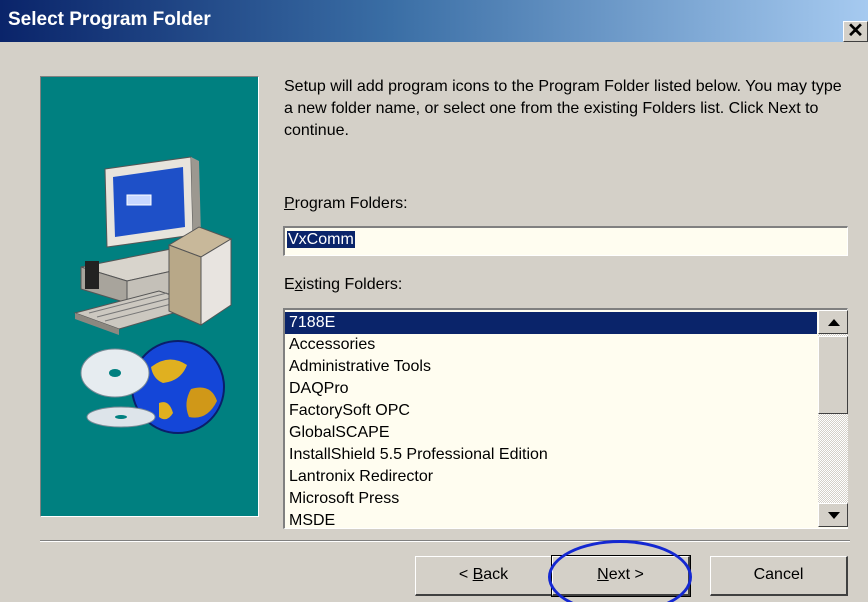 This screenshot has width=868, height=602. Describe the element at coordinates (434, 21) in the screenshot. I see `title-bar: Select Program Folder ✕` at that location.